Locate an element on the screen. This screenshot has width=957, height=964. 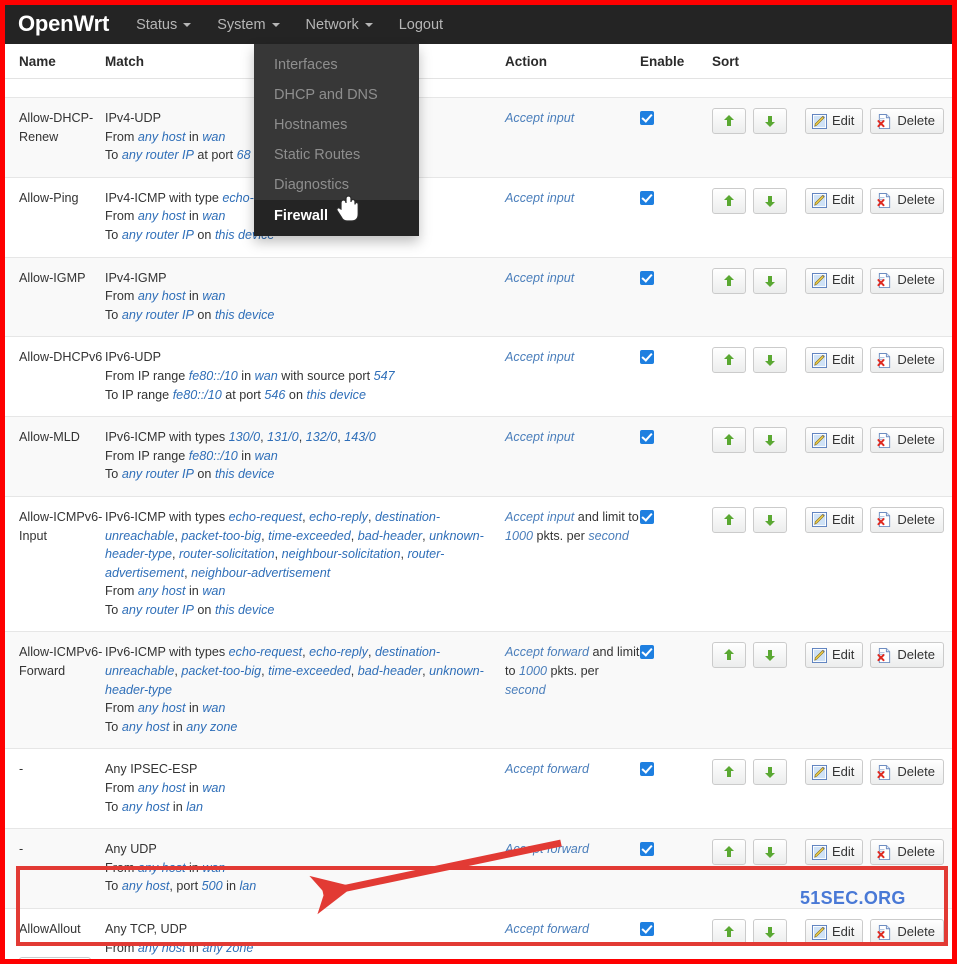
cell-rule-name: Allow-IGMP is located at coordinates (55, 296).